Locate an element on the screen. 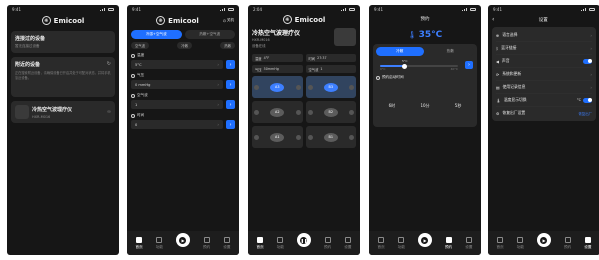 Image resolution: width=599 pixels, height=260 pixels. param-pressure: 气压 0 mmHg › › is located at coordinates (183, 81).